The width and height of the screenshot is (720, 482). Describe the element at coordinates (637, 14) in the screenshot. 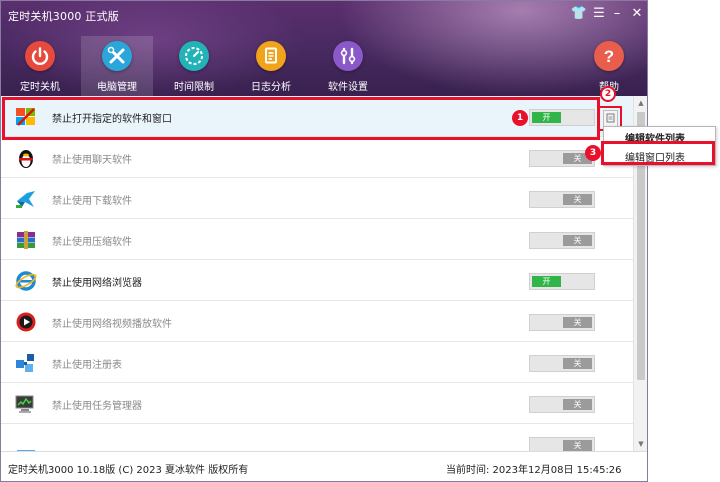

I see `close-icon: ✕` at that location.